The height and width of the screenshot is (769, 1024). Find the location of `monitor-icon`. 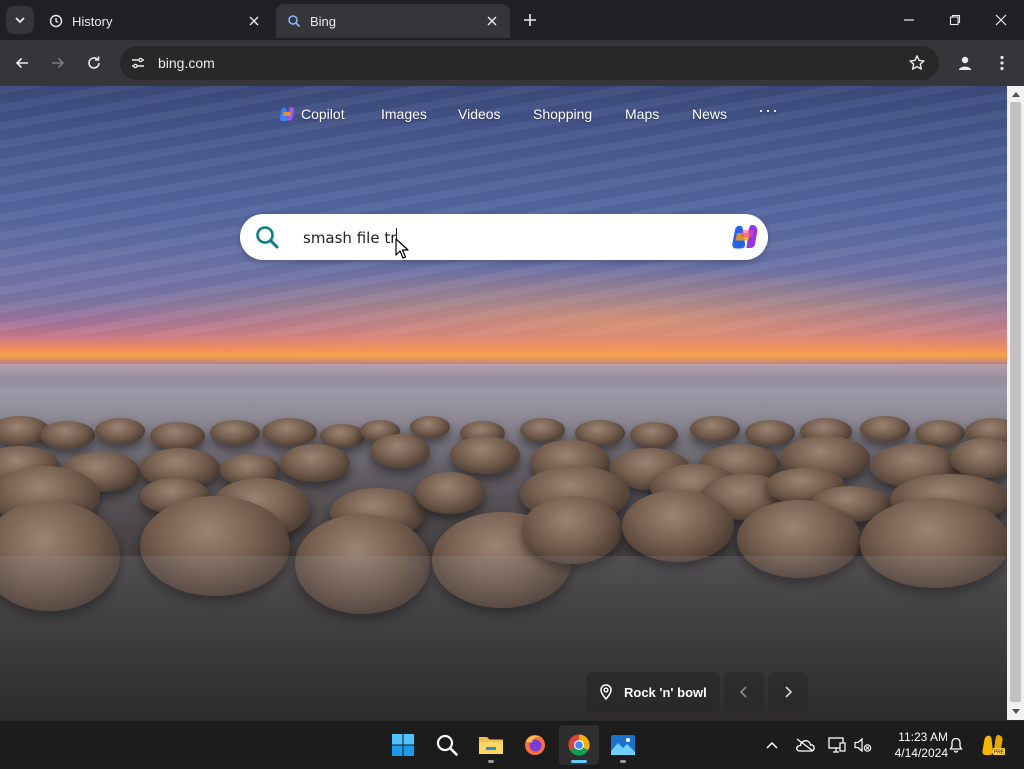

monitor-icon is located at coordinates (837, 745).